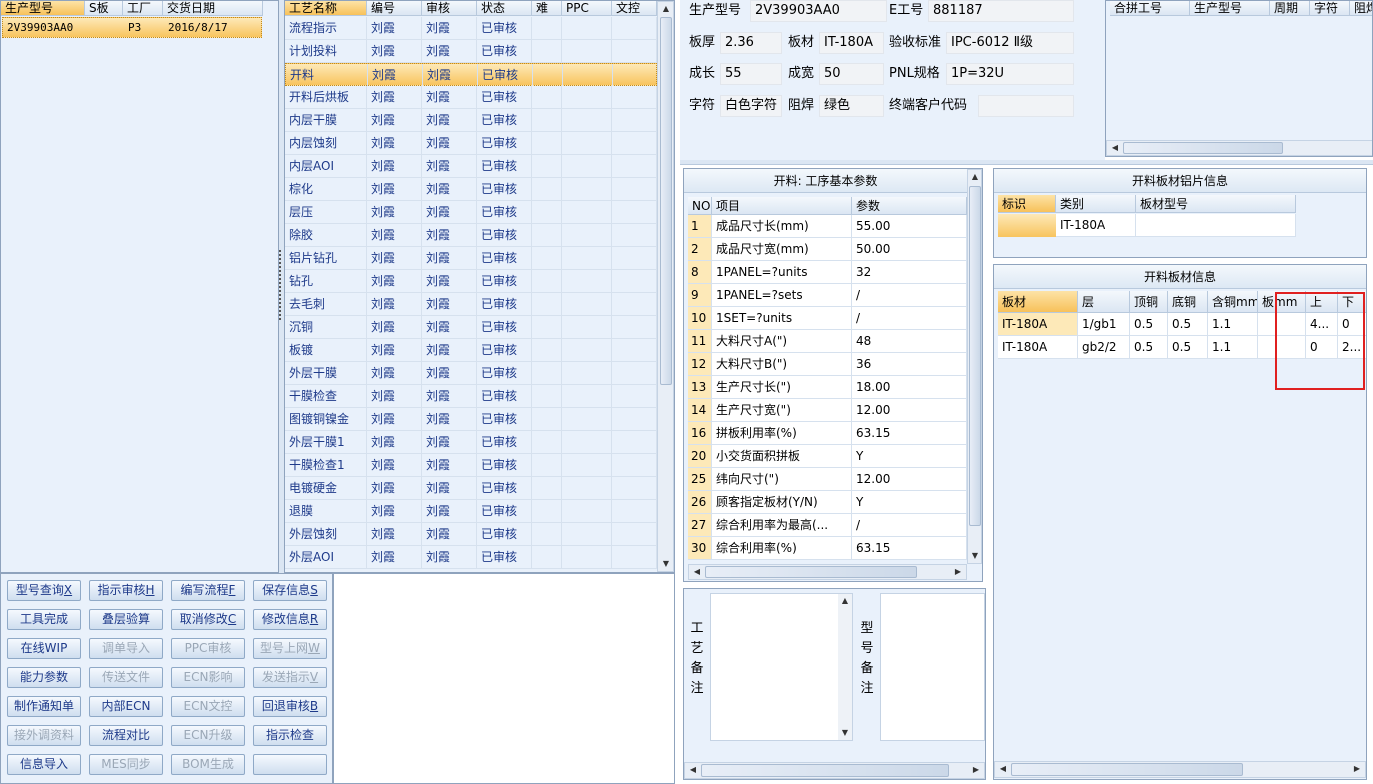  I want to click on col-header-ppc: PPC, so click(587, 8).